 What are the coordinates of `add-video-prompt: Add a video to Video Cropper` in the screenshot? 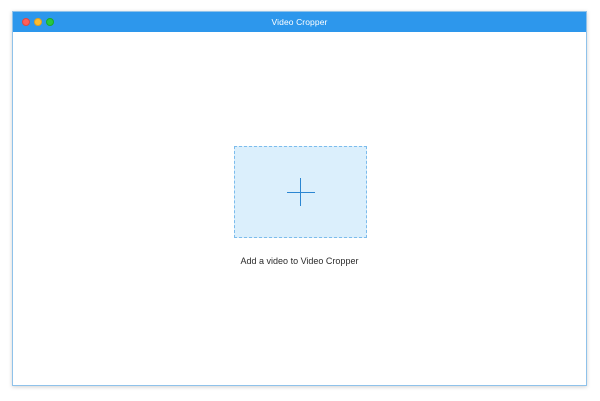 It's located at (299, 261).